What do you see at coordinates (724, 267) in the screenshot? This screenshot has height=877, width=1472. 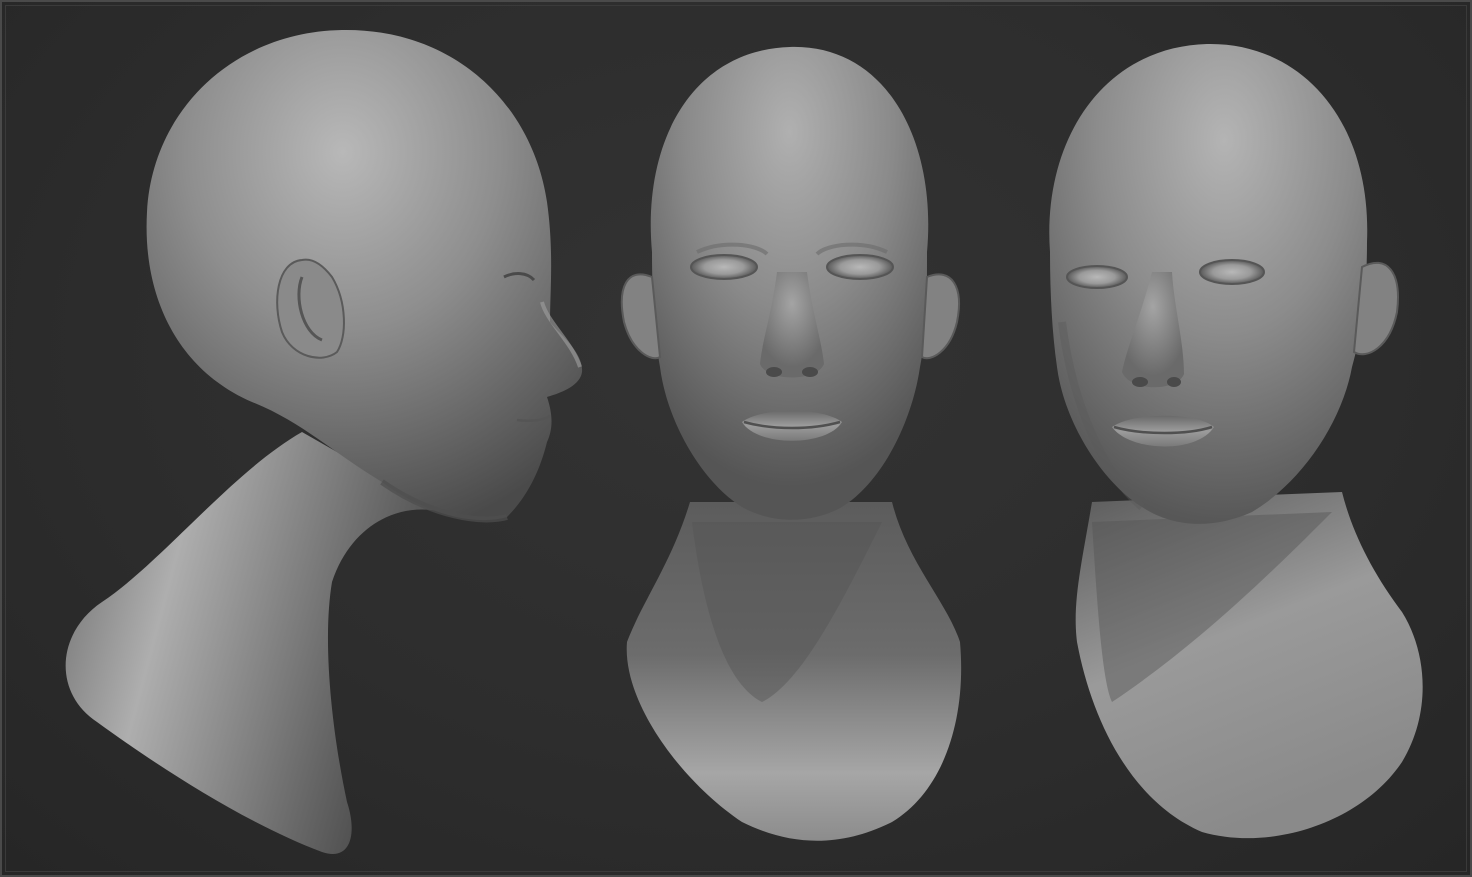 I see `front-eye-left` at bounding box center [724, 267].